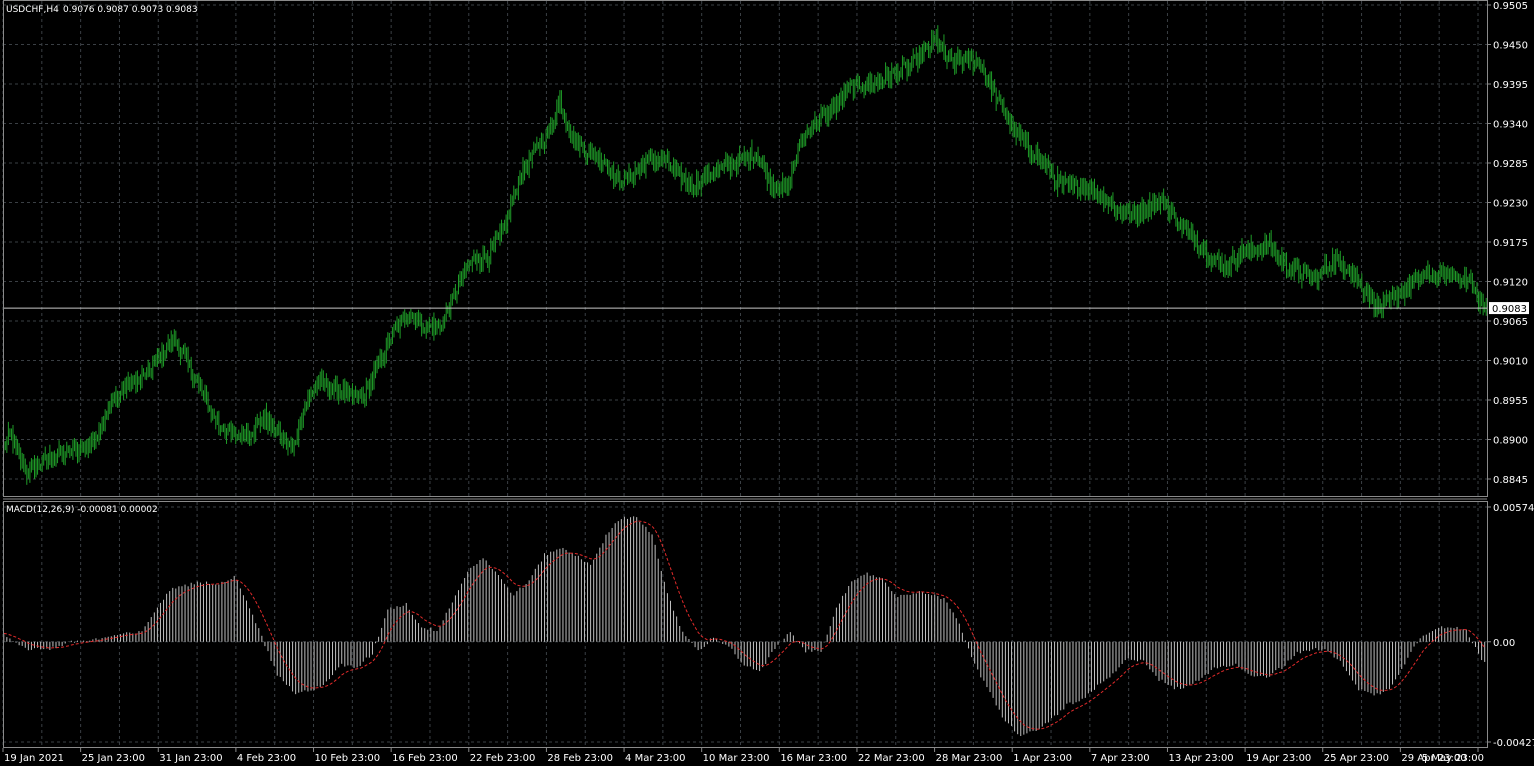 This screenshot has height=766, width=1534. Describe the element at coordinates (1510, 441) in the screenshot. I see `price-axis-label: 0.8900` at that location.